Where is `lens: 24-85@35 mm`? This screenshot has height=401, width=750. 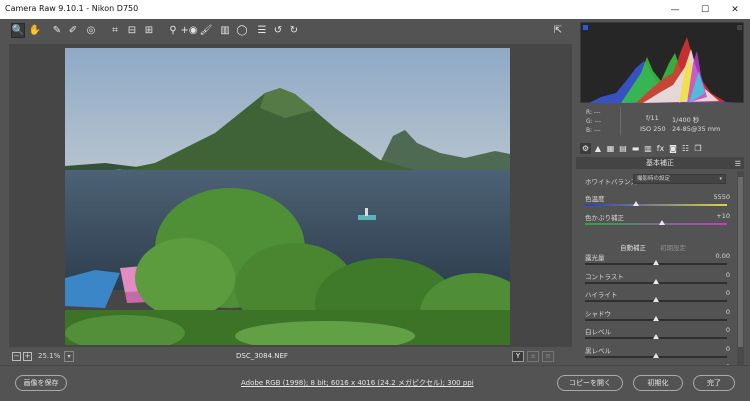
lens: 24-85@35 mm is located at coordinates (696, 129).